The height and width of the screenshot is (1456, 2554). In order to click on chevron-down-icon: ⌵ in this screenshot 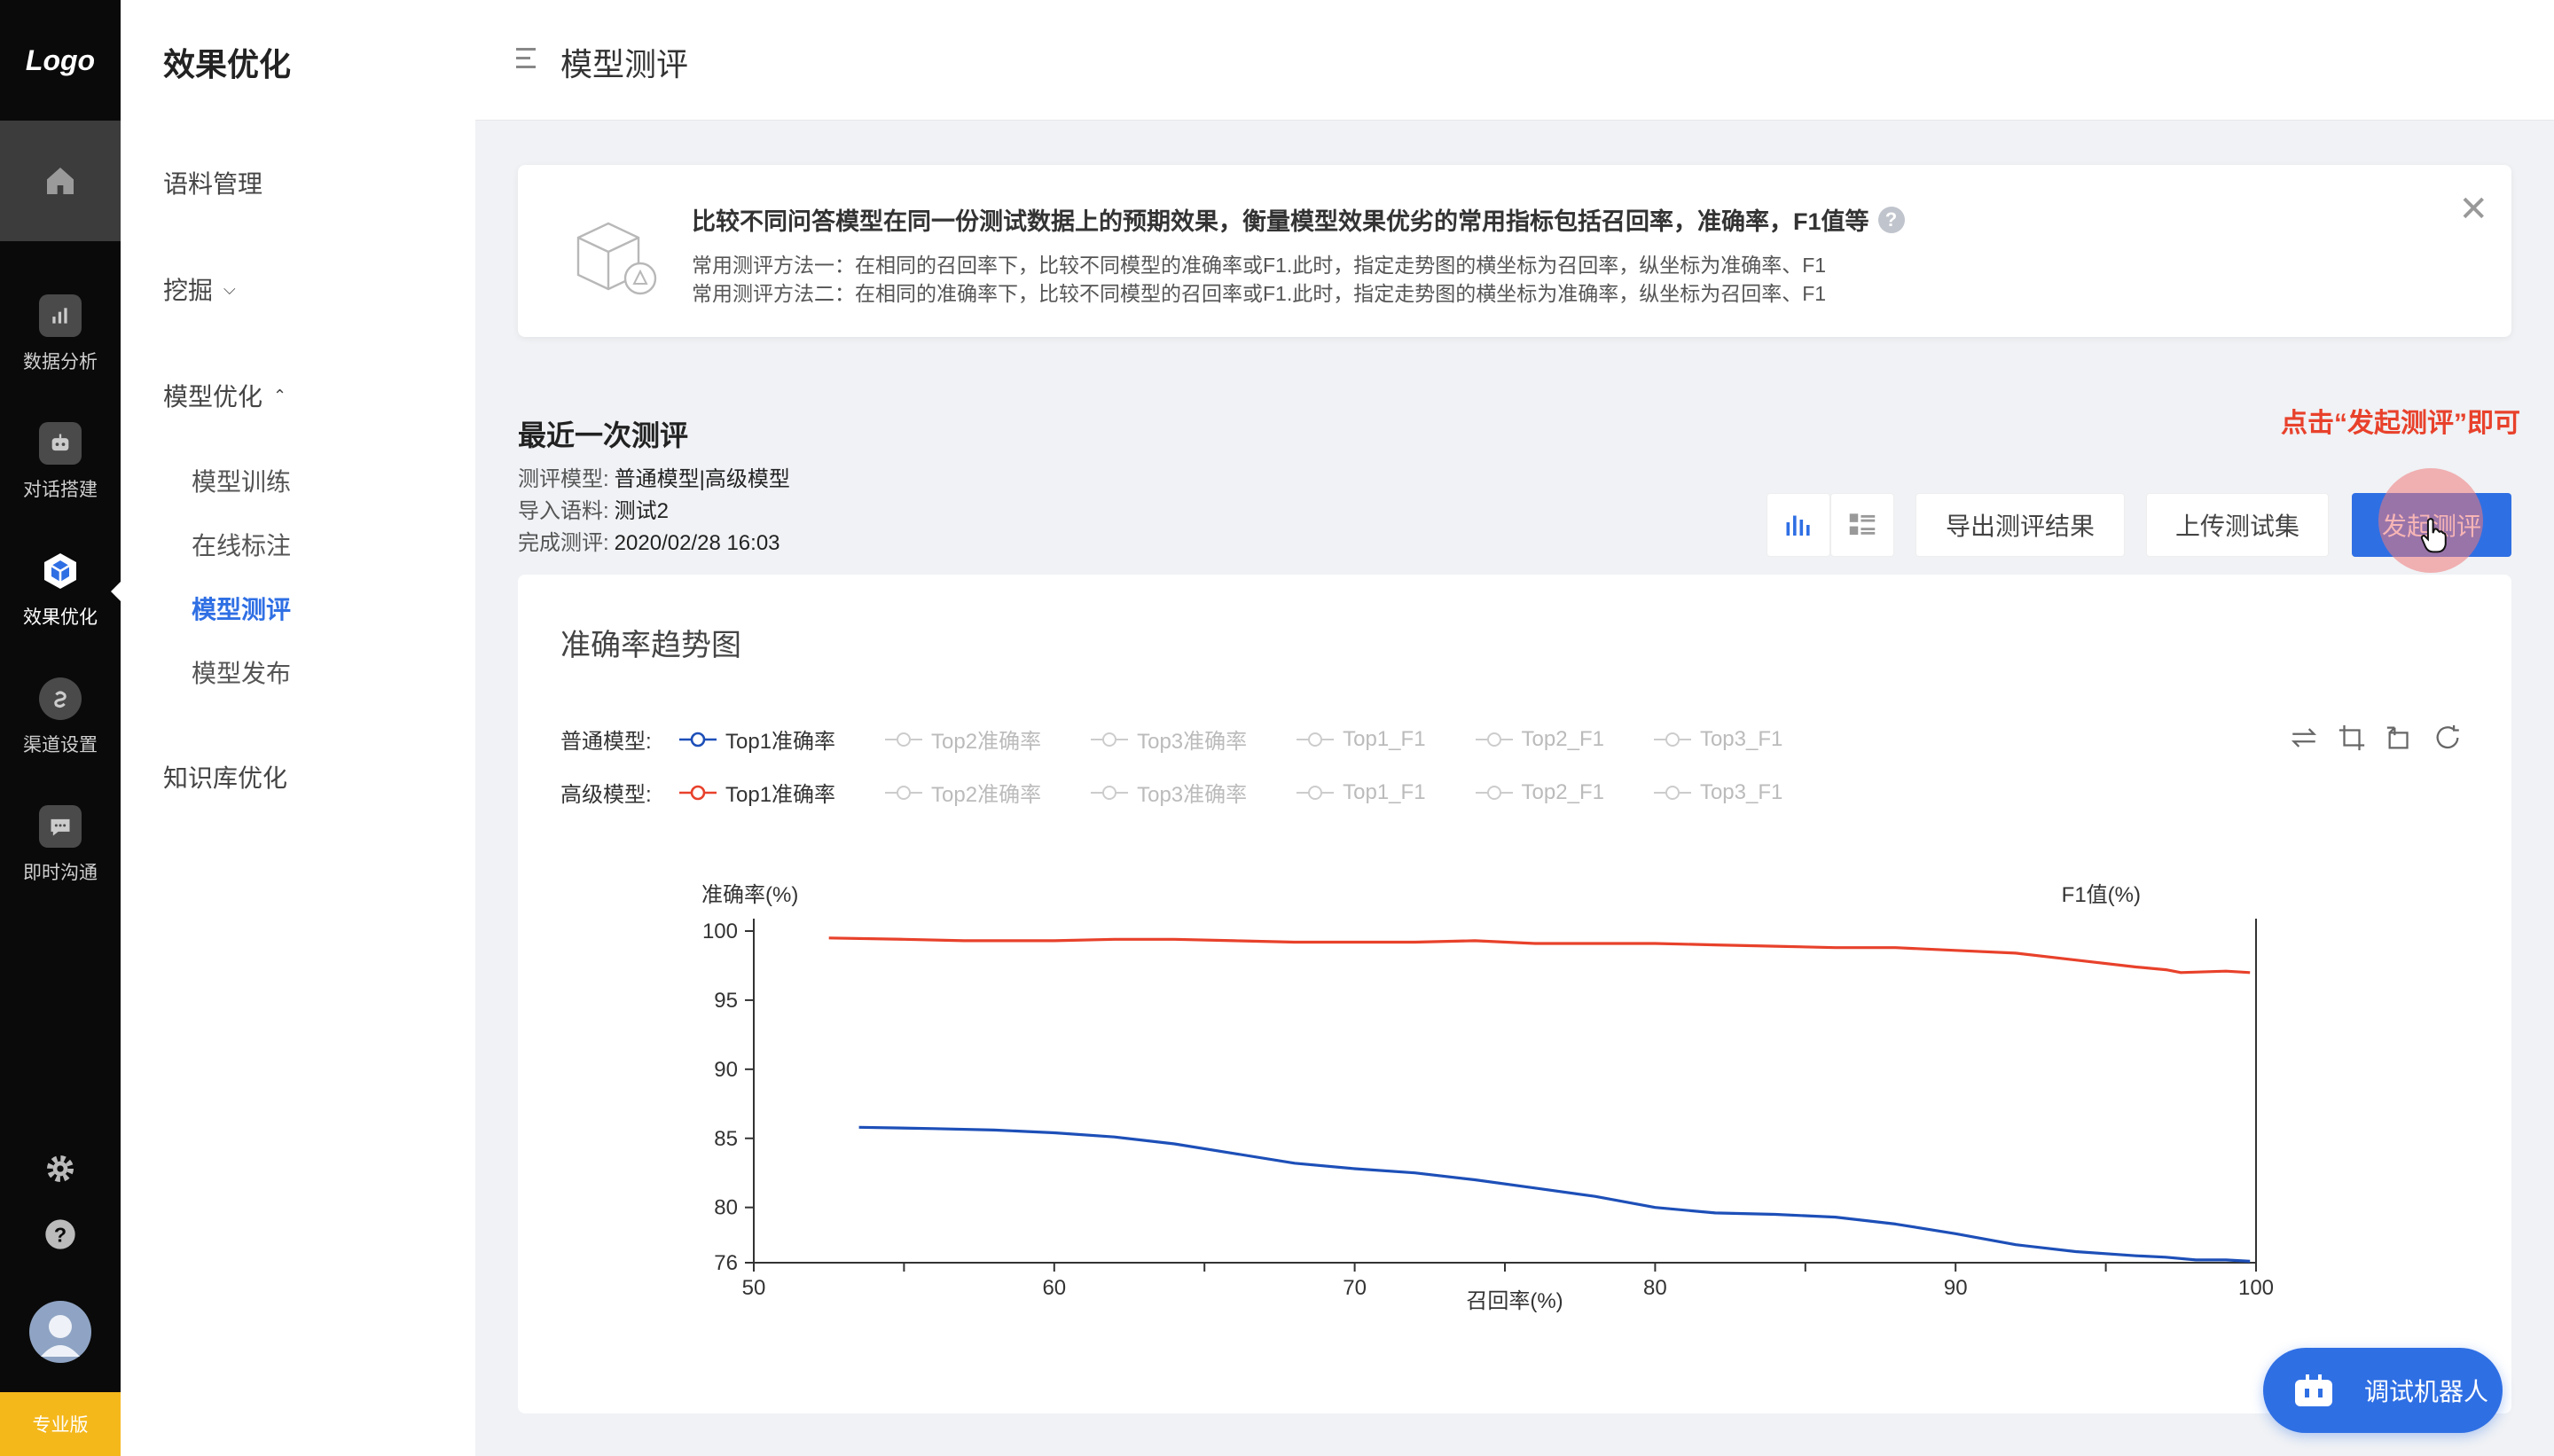, I will do `click(229, 288)`.